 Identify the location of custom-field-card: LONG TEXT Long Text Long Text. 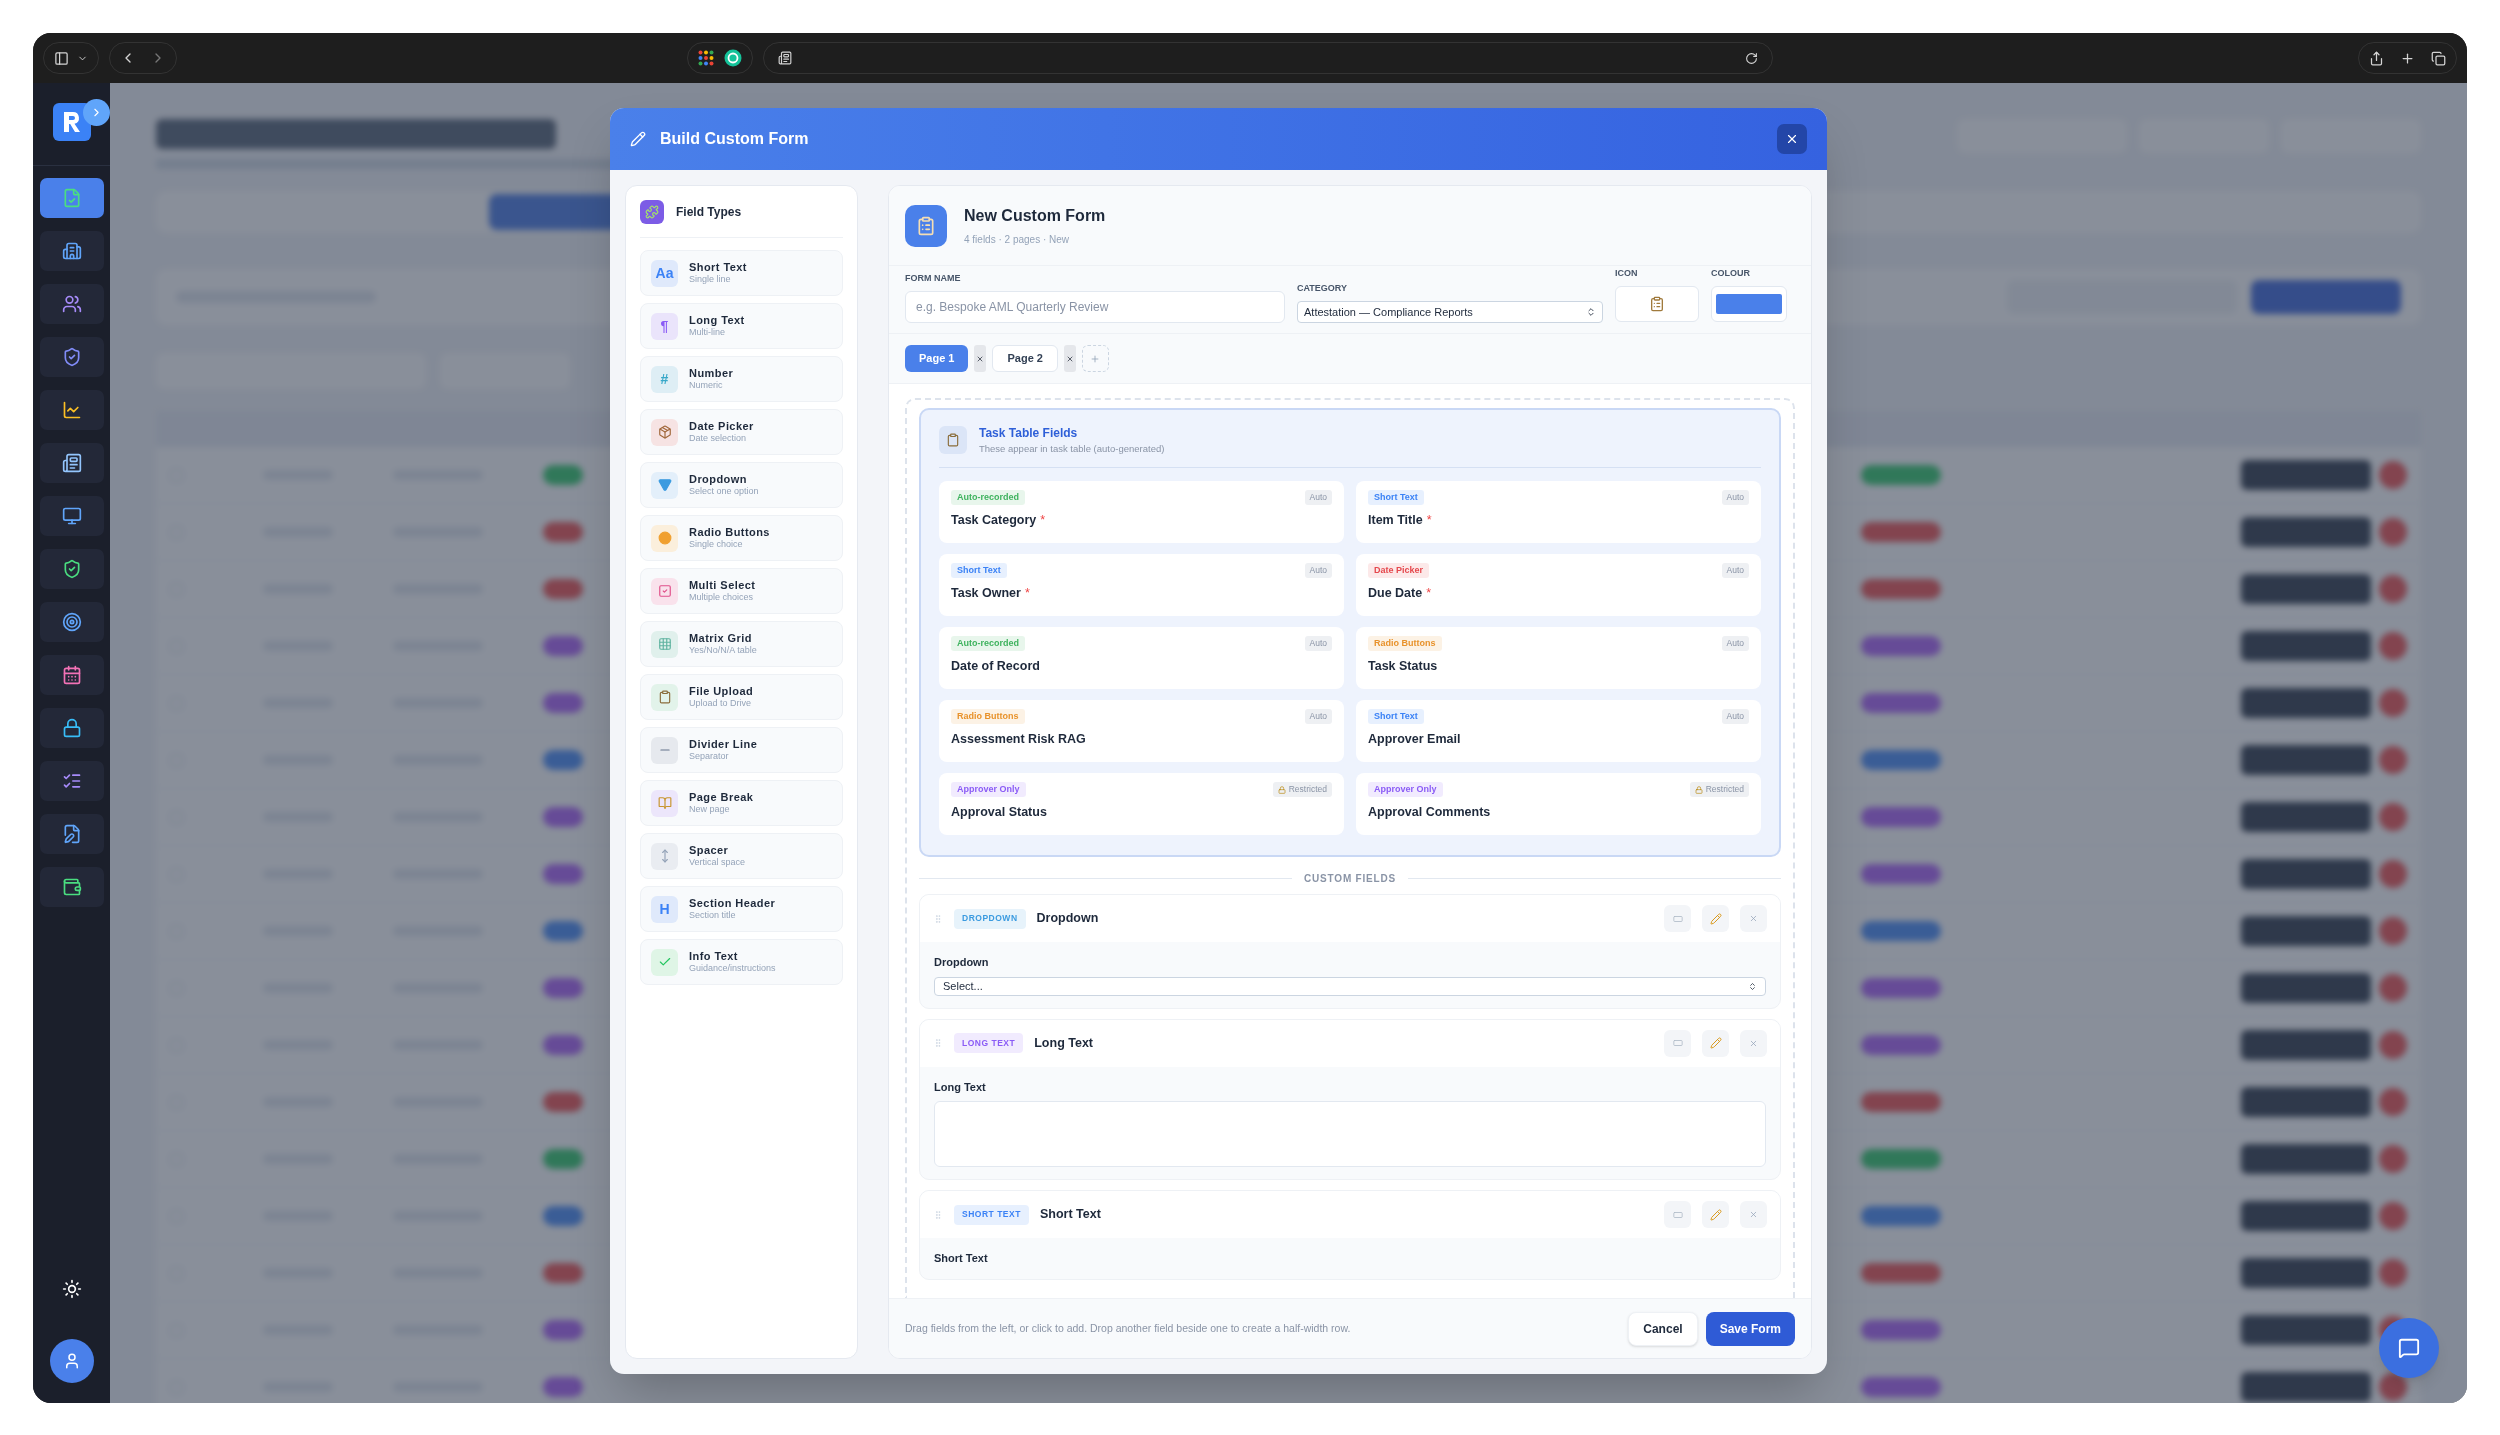
(1350, 1099).